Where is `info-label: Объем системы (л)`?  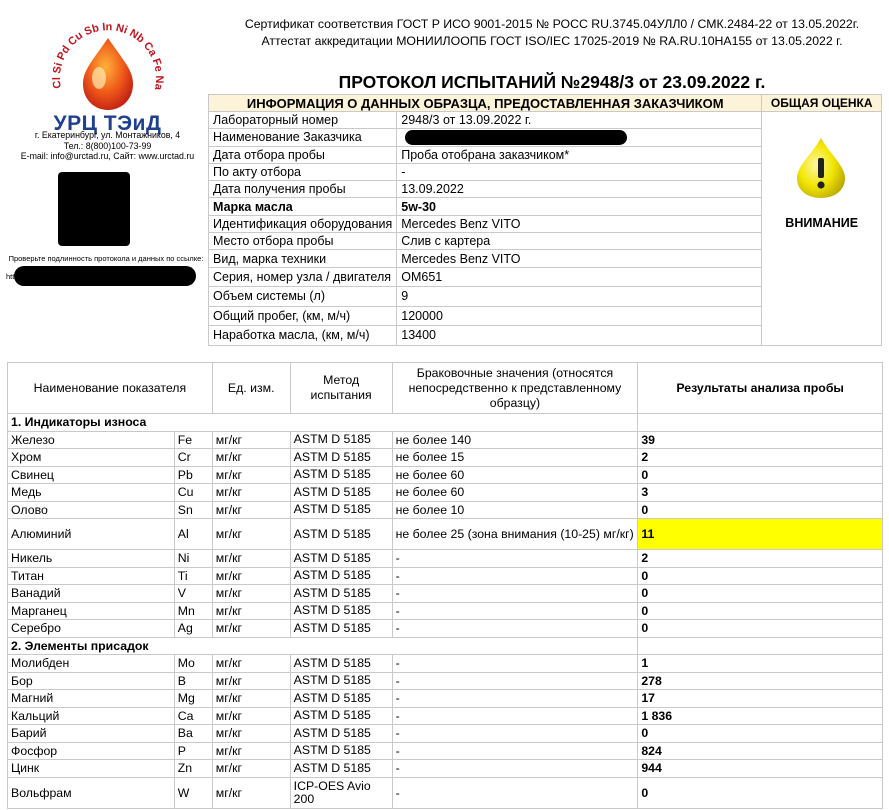
info-label: Объем системы (л) is located at coordinates (302, 296).